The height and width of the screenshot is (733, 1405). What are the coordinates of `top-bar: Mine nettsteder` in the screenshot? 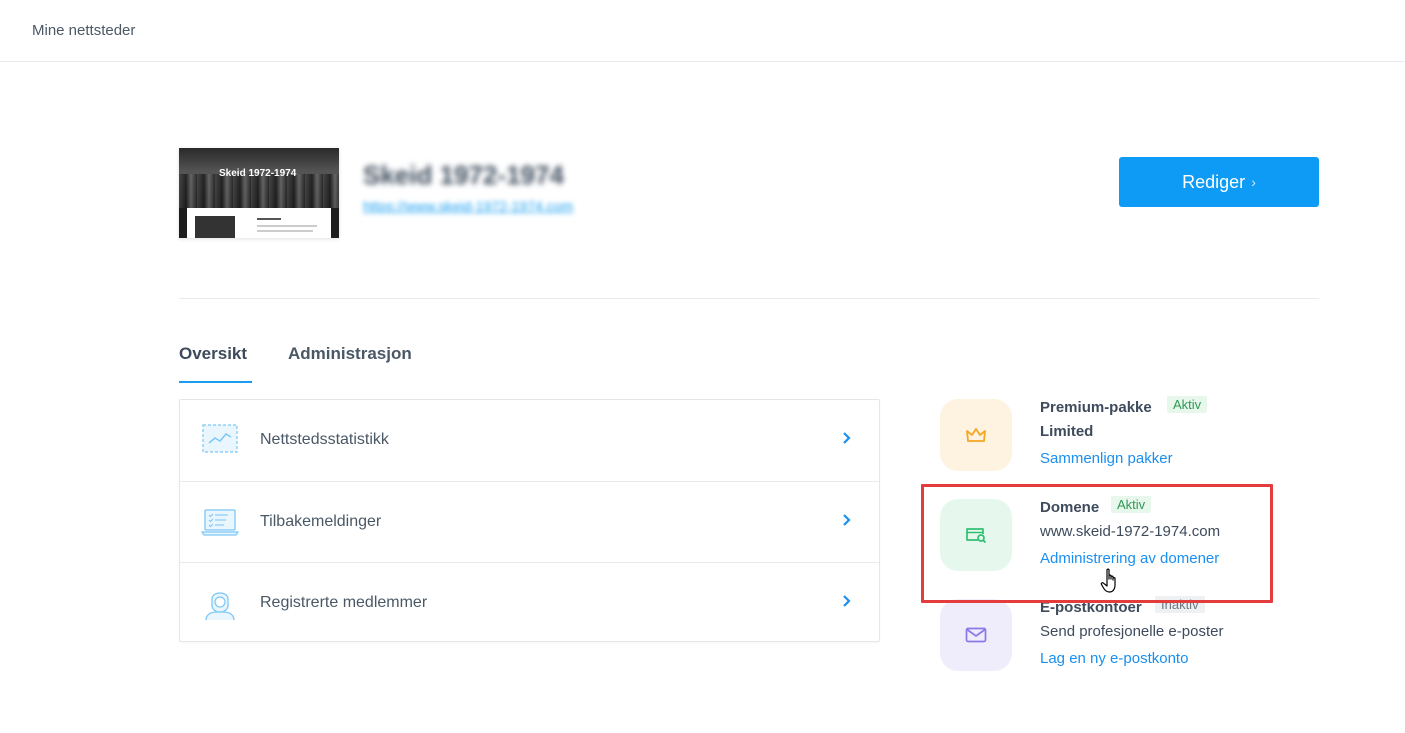 It's located at (702, 31).